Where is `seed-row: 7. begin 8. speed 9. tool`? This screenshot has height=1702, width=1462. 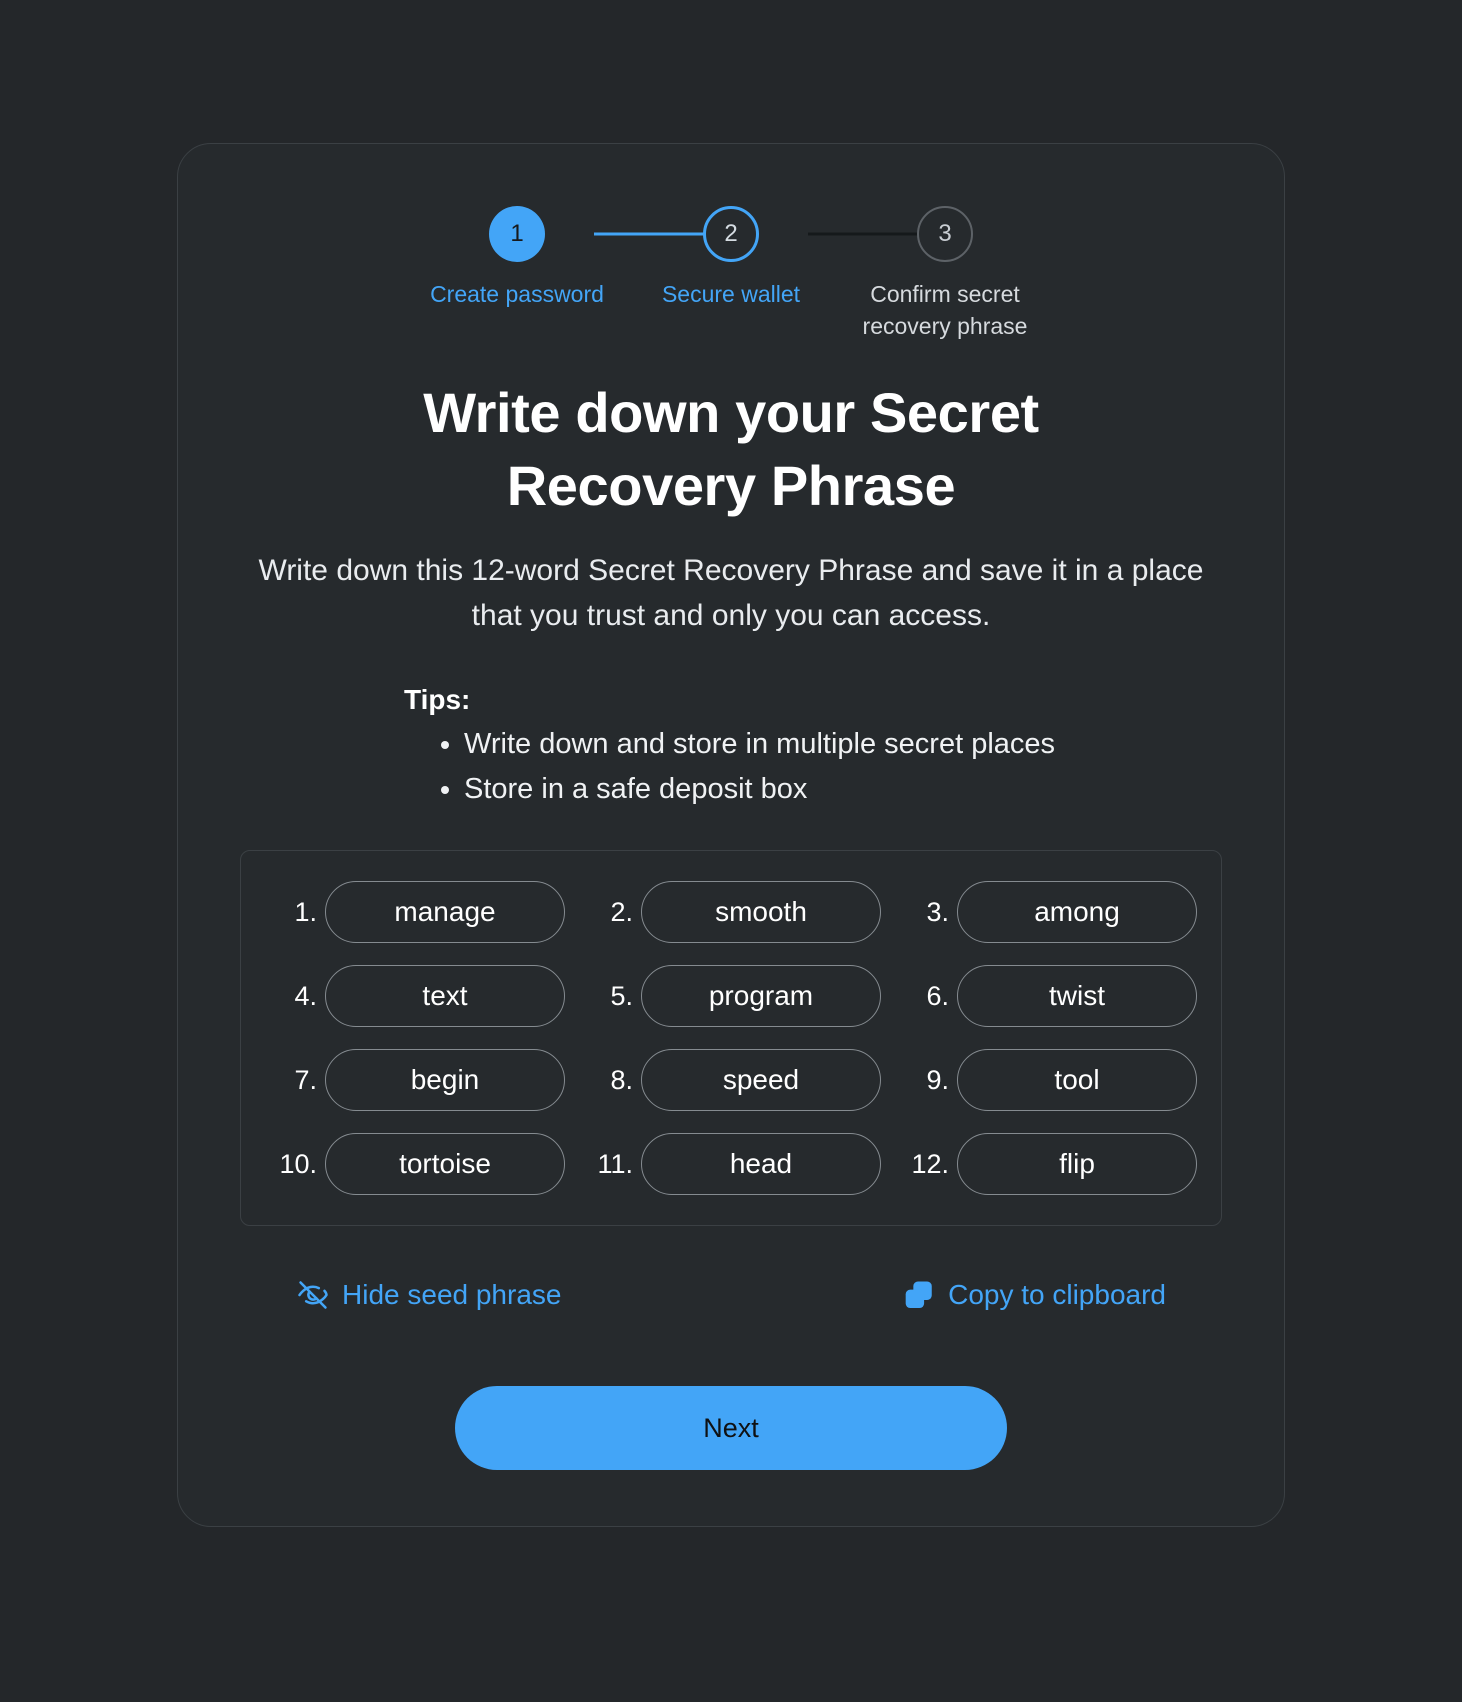
seed-row: 7. begin 8. speed 9. tool is located at coordinates (731, 1080).